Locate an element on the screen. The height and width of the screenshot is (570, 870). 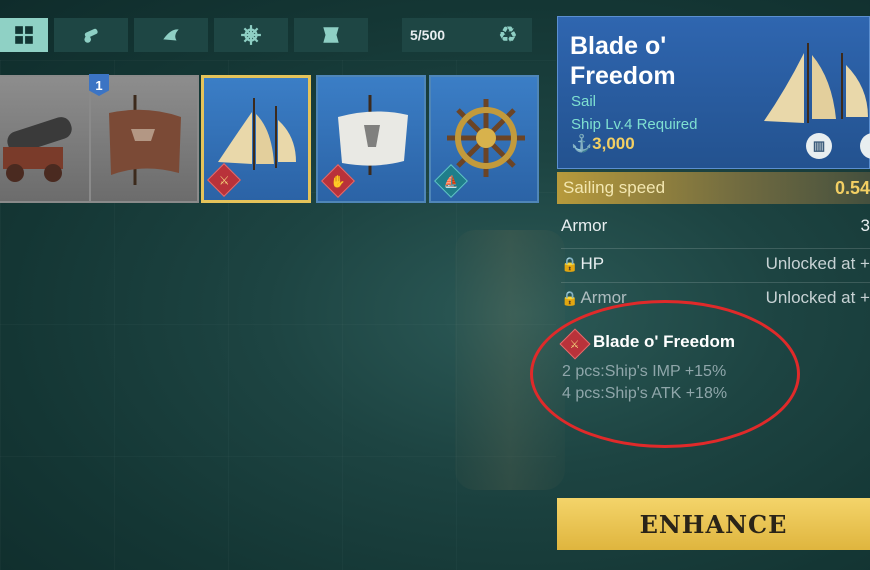
recycle-icon: ♻ is located at coordinates (508, 35).